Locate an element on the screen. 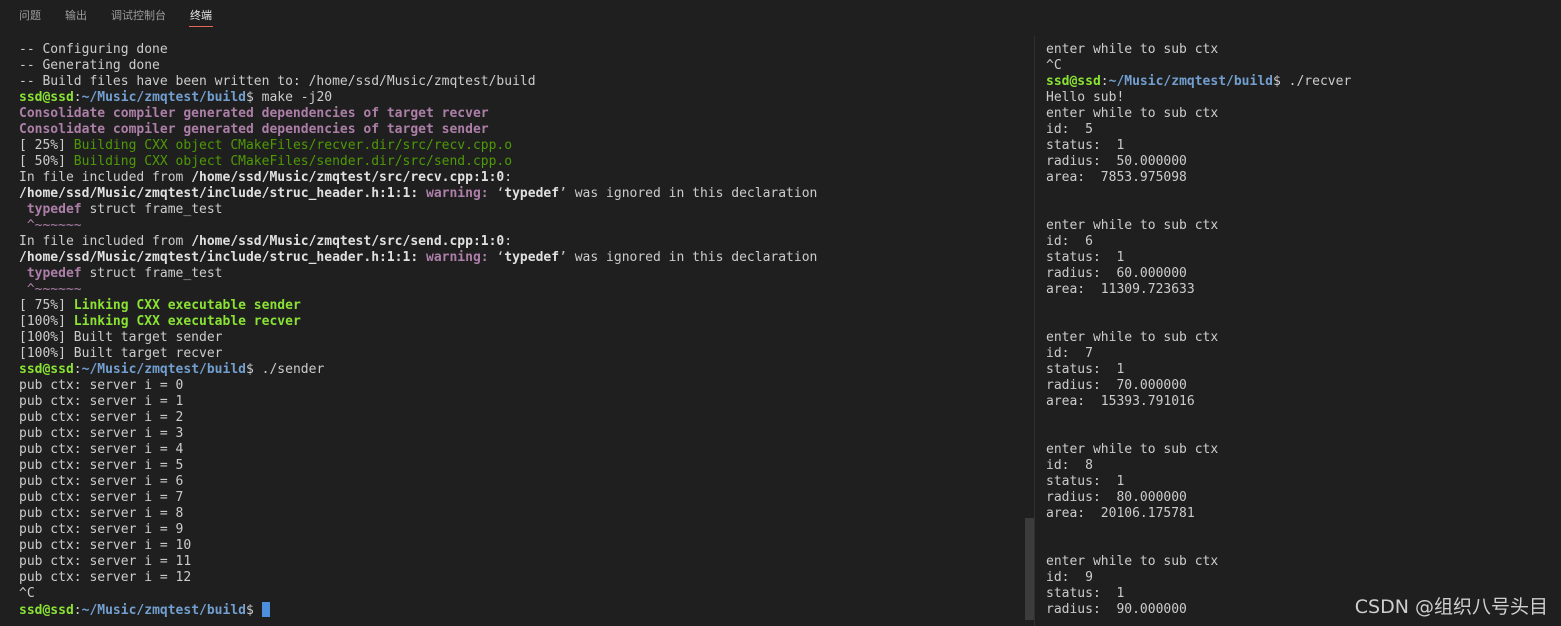 This screenshot has height=626, width=1561. terminal-text: radius: 80.000000 is located at coordinates (1116, 497).